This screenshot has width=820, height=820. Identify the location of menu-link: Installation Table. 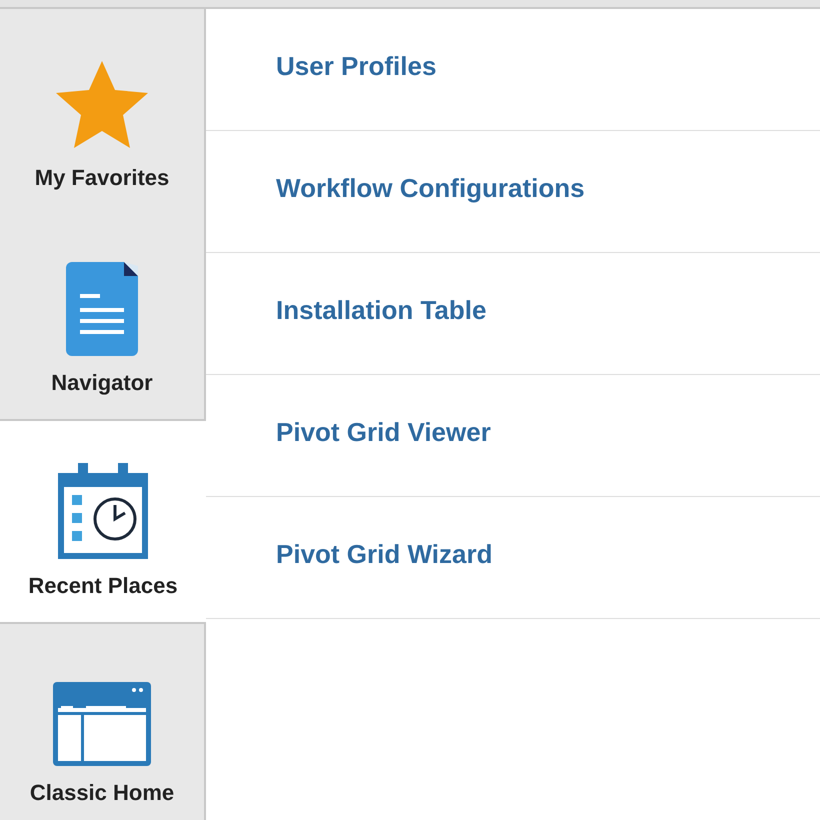
(381, 310).